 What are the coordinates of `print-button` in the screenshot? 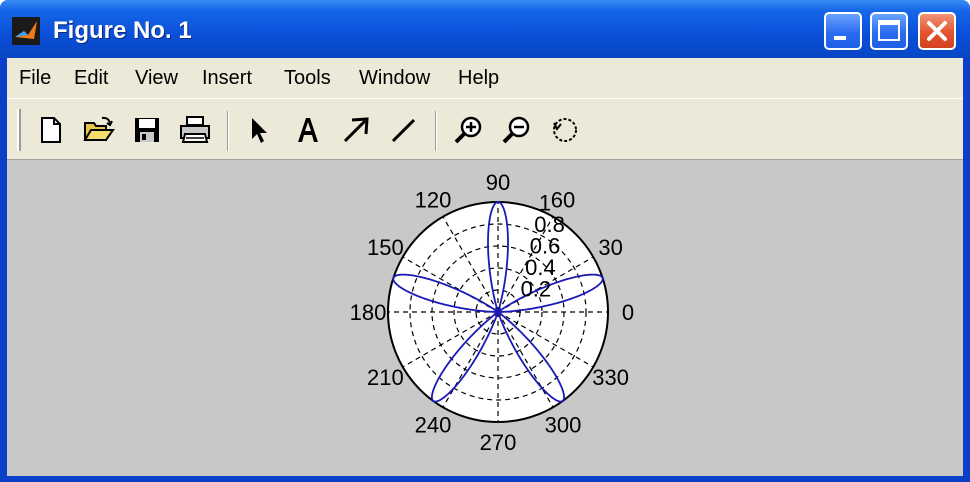 It's located at (195, 130).